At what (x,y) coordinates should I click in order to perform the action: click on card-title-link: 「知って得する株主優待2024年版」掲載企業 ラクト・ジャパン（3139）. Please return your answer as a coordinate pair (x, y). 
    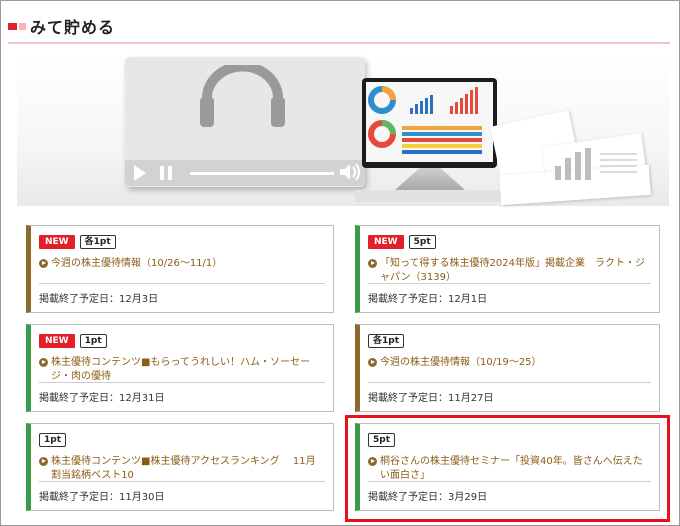
    Looking at the image, I should click on (508, 271).